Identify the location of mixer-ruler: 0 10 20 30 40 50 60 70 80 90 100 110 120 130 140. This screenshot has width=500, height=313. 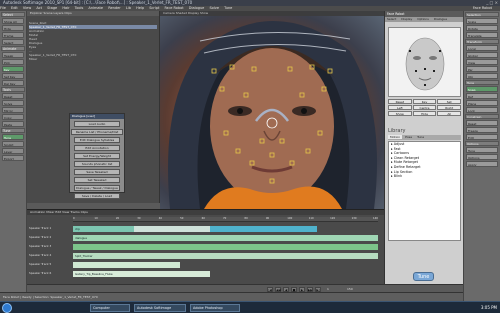
(225, 219).